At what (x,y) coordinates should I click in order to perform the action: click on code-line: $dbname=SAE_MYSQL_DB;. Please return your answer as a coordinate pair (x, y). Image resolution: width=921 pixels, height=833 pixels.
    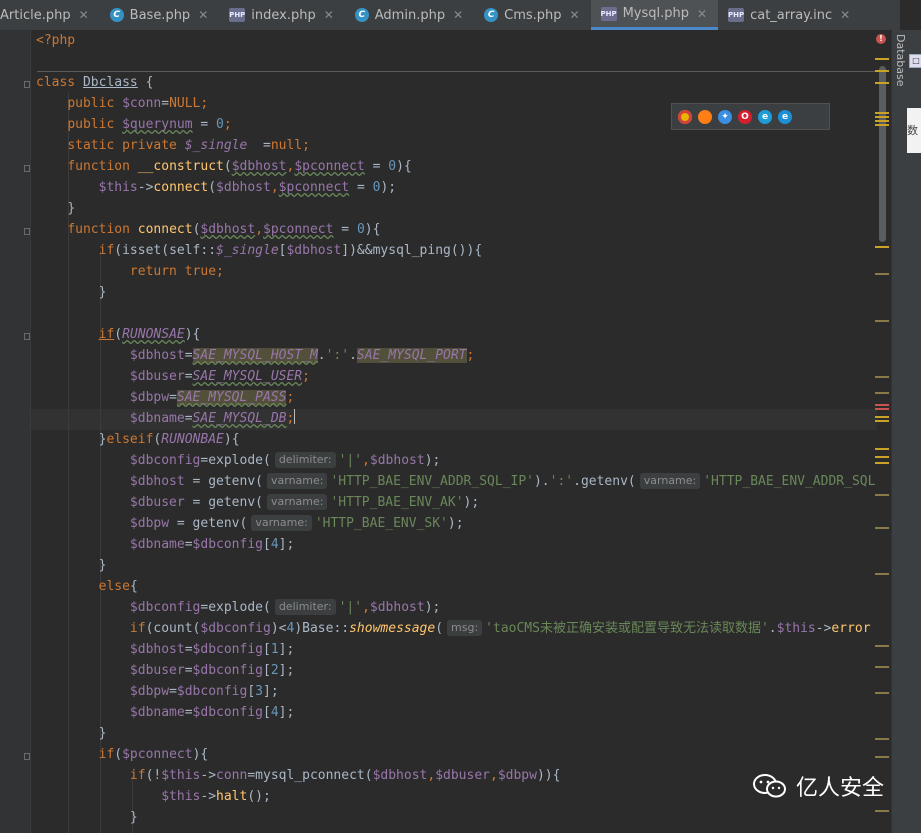
    Looking at the image, I should click on (212, 417).